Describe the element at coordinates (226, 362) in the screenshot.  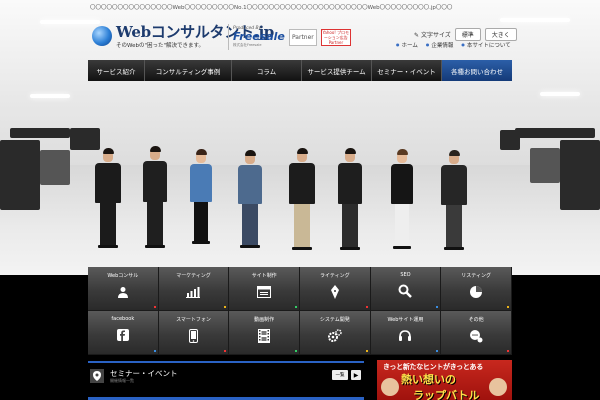
I see `section-divider` at that location.